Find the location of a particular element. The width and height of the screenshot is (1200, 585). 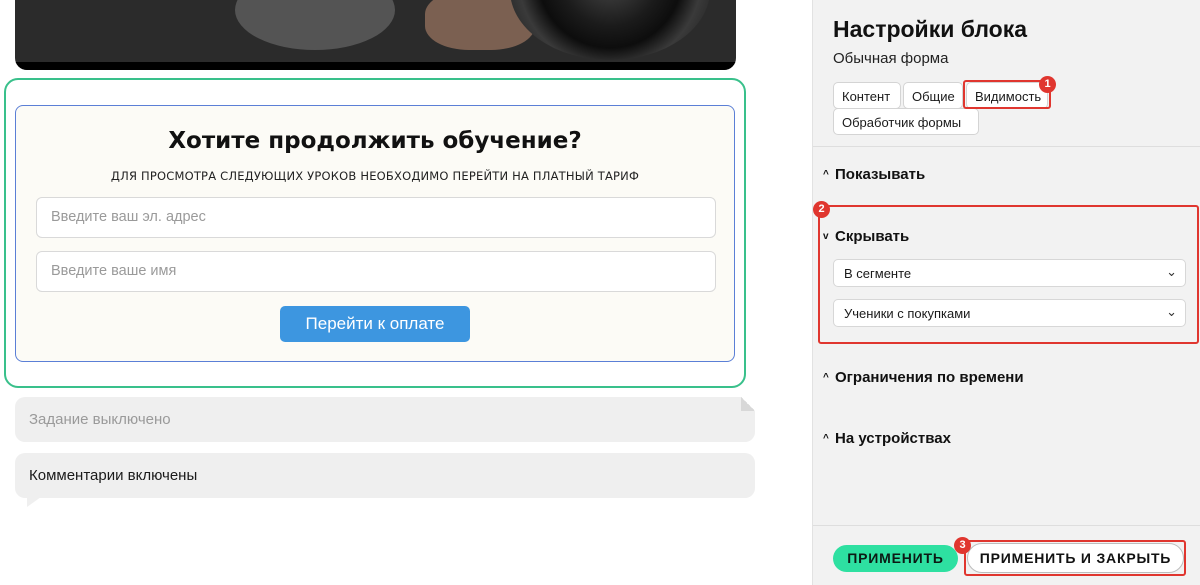

highlight-visibility-tab is located at coordinates (1007, 94).